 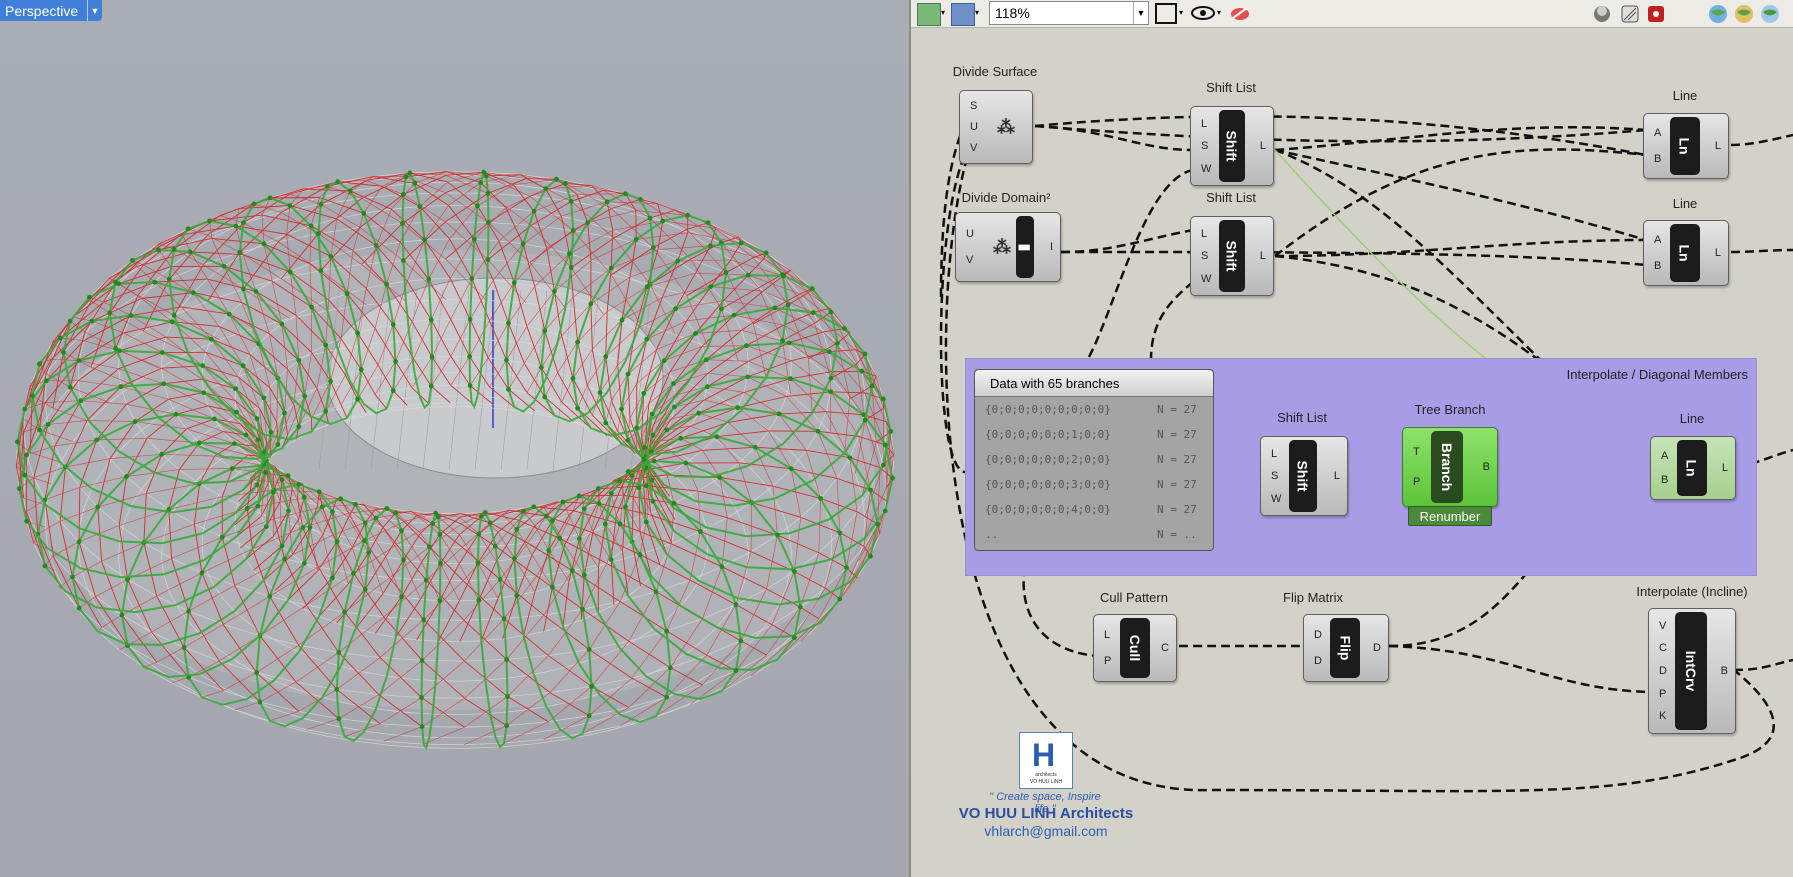 What do you see at coordinates (1692, 671) in the screenshot?
I see `interpolate-incline-component: V C D P K IntCrv B` at bounding box center [1692, 671].